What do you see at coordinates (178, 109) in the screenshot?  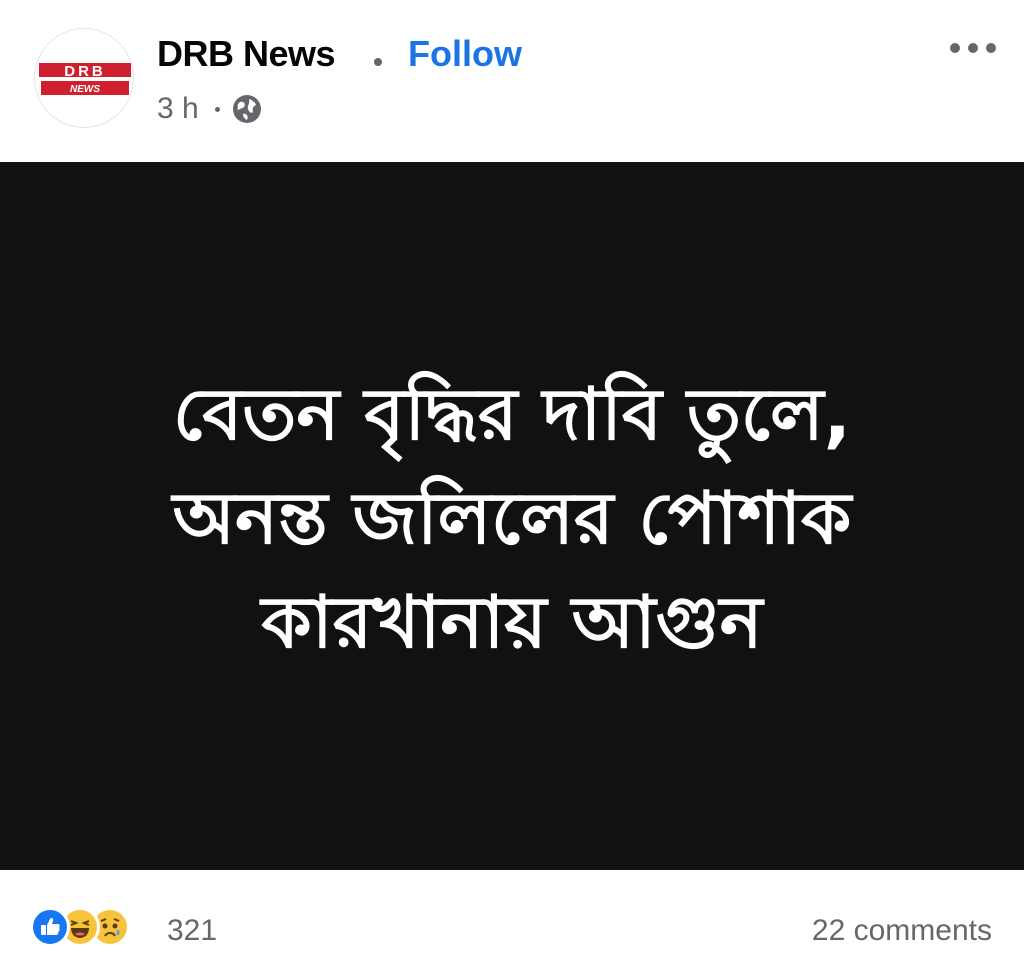 I see `post-time: 3 h` at bounding box center [178, 109].